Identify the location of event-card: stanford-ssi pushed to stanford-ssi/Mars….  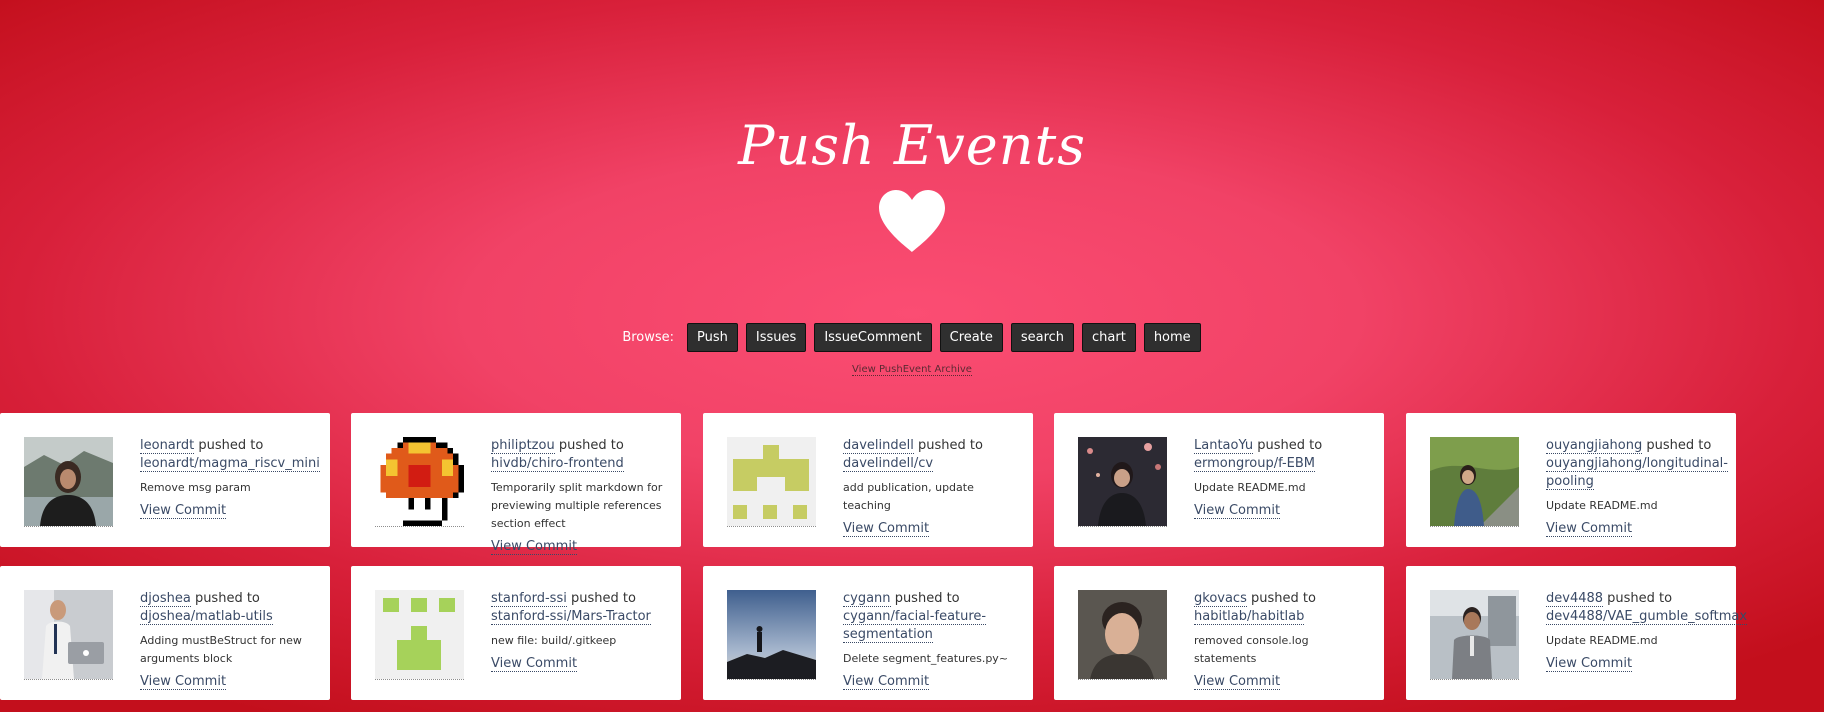
(516, 633).